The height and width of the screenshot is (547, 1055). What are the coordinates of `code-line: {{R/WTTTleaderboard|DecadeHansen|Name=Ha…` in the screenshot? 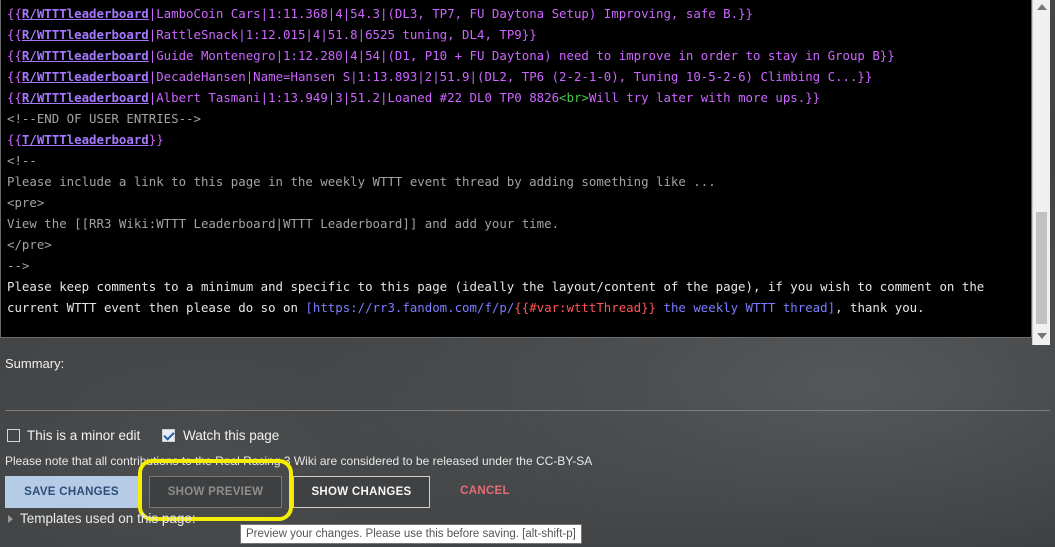 It's located at (495, 76).